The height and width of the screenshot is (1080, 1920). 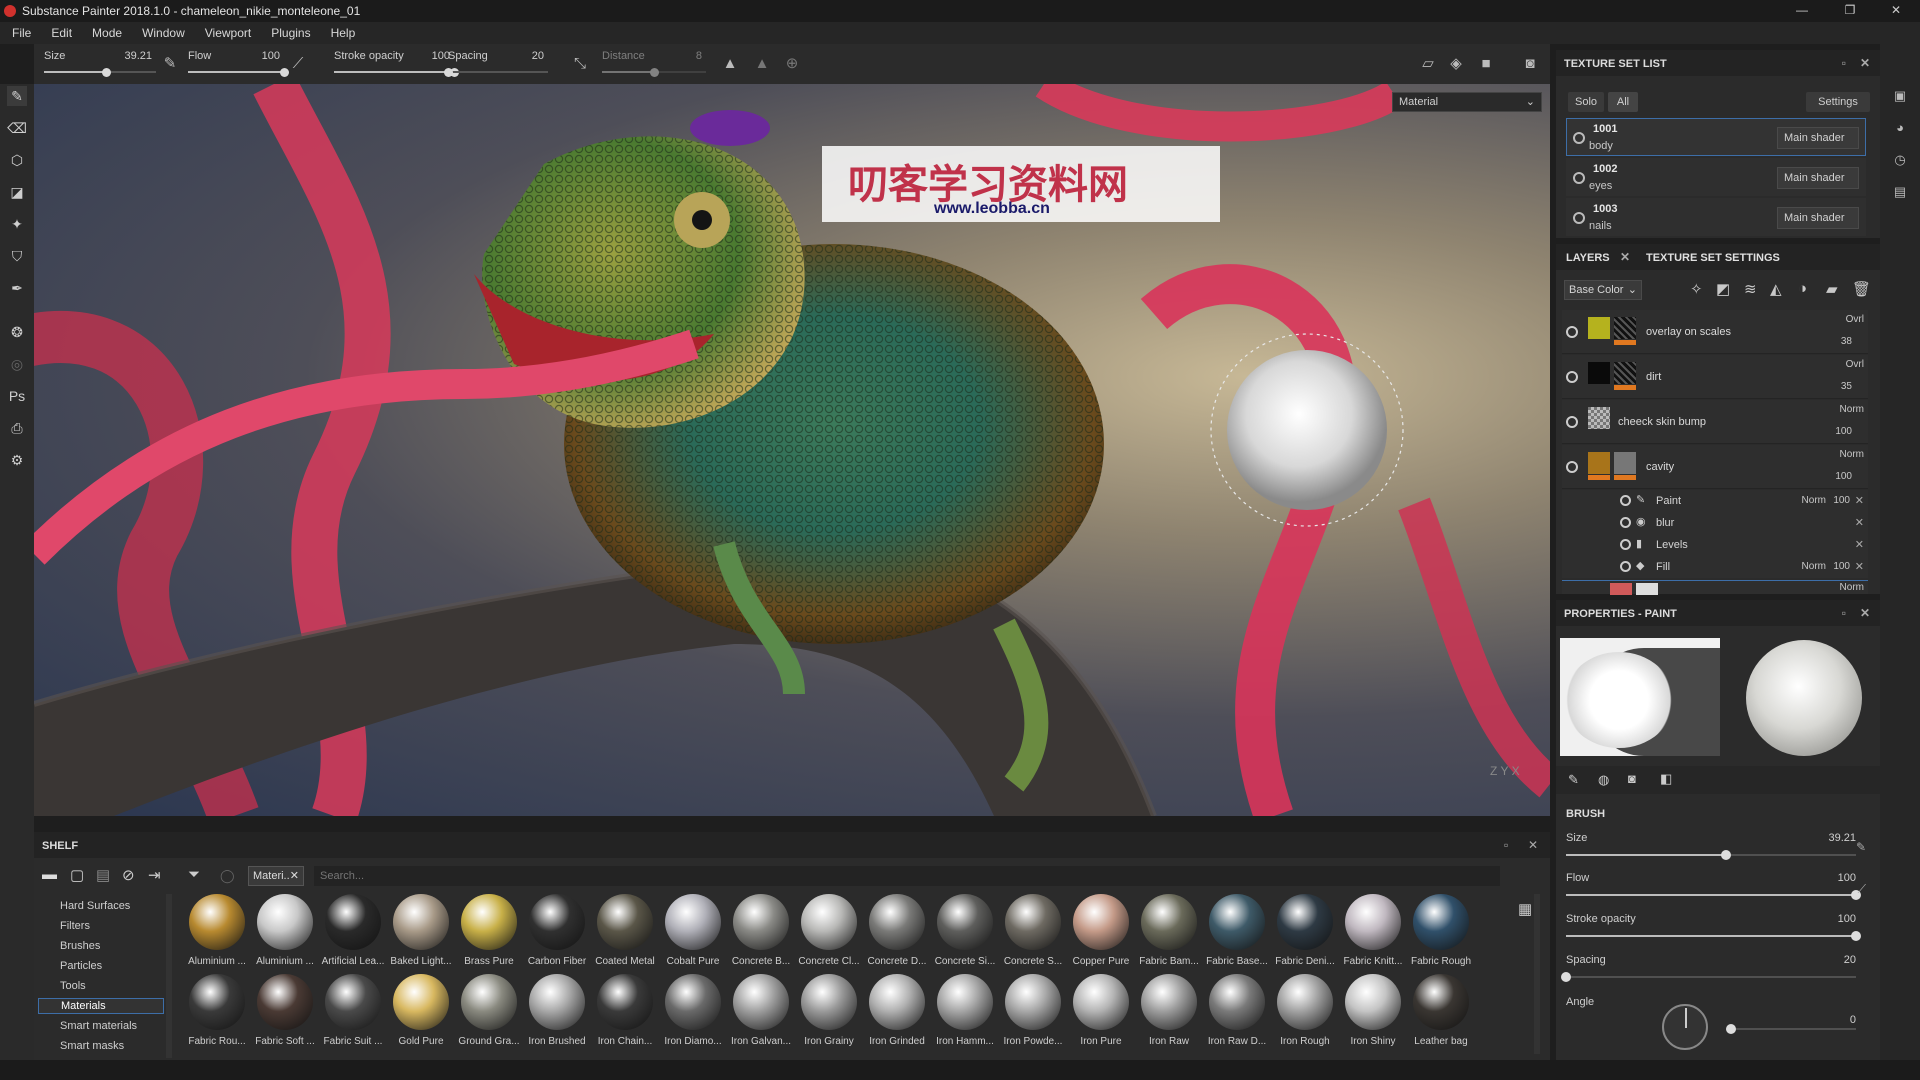 I want to click on shelf-category-tools: Tools, so click(x=73, y=986).